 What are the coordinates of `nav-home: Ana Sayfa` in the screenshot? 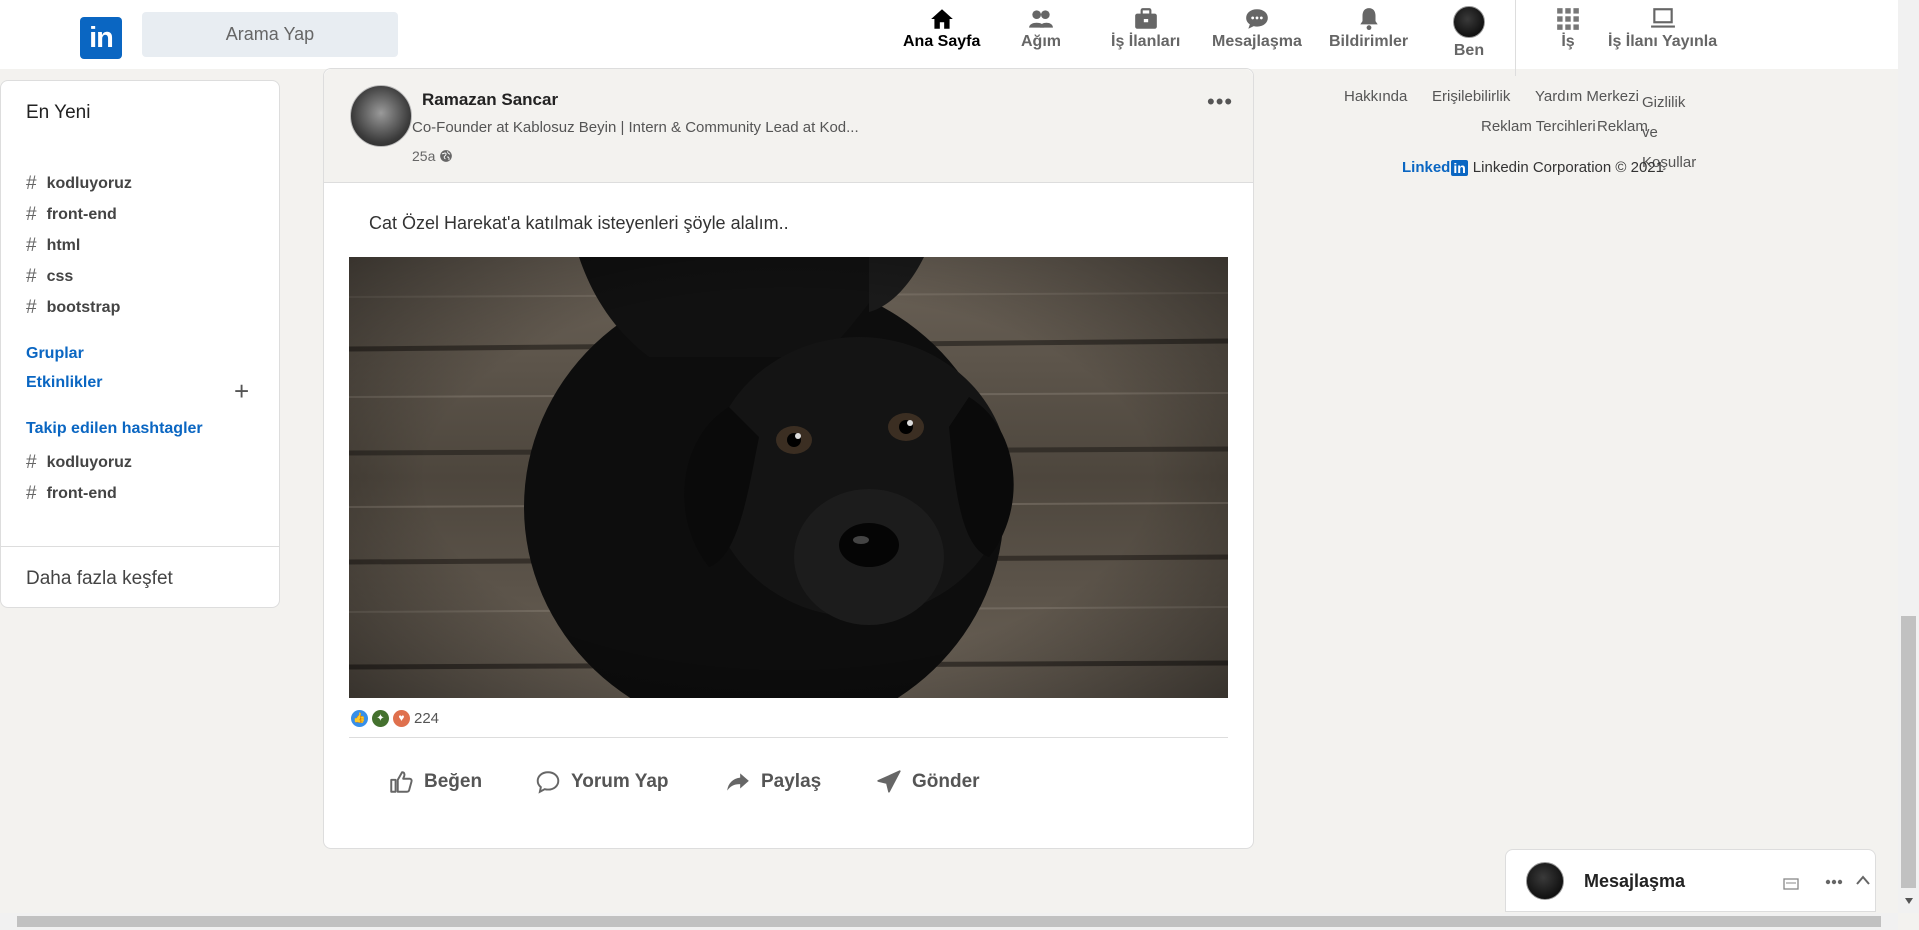 It's located at (941, 28).